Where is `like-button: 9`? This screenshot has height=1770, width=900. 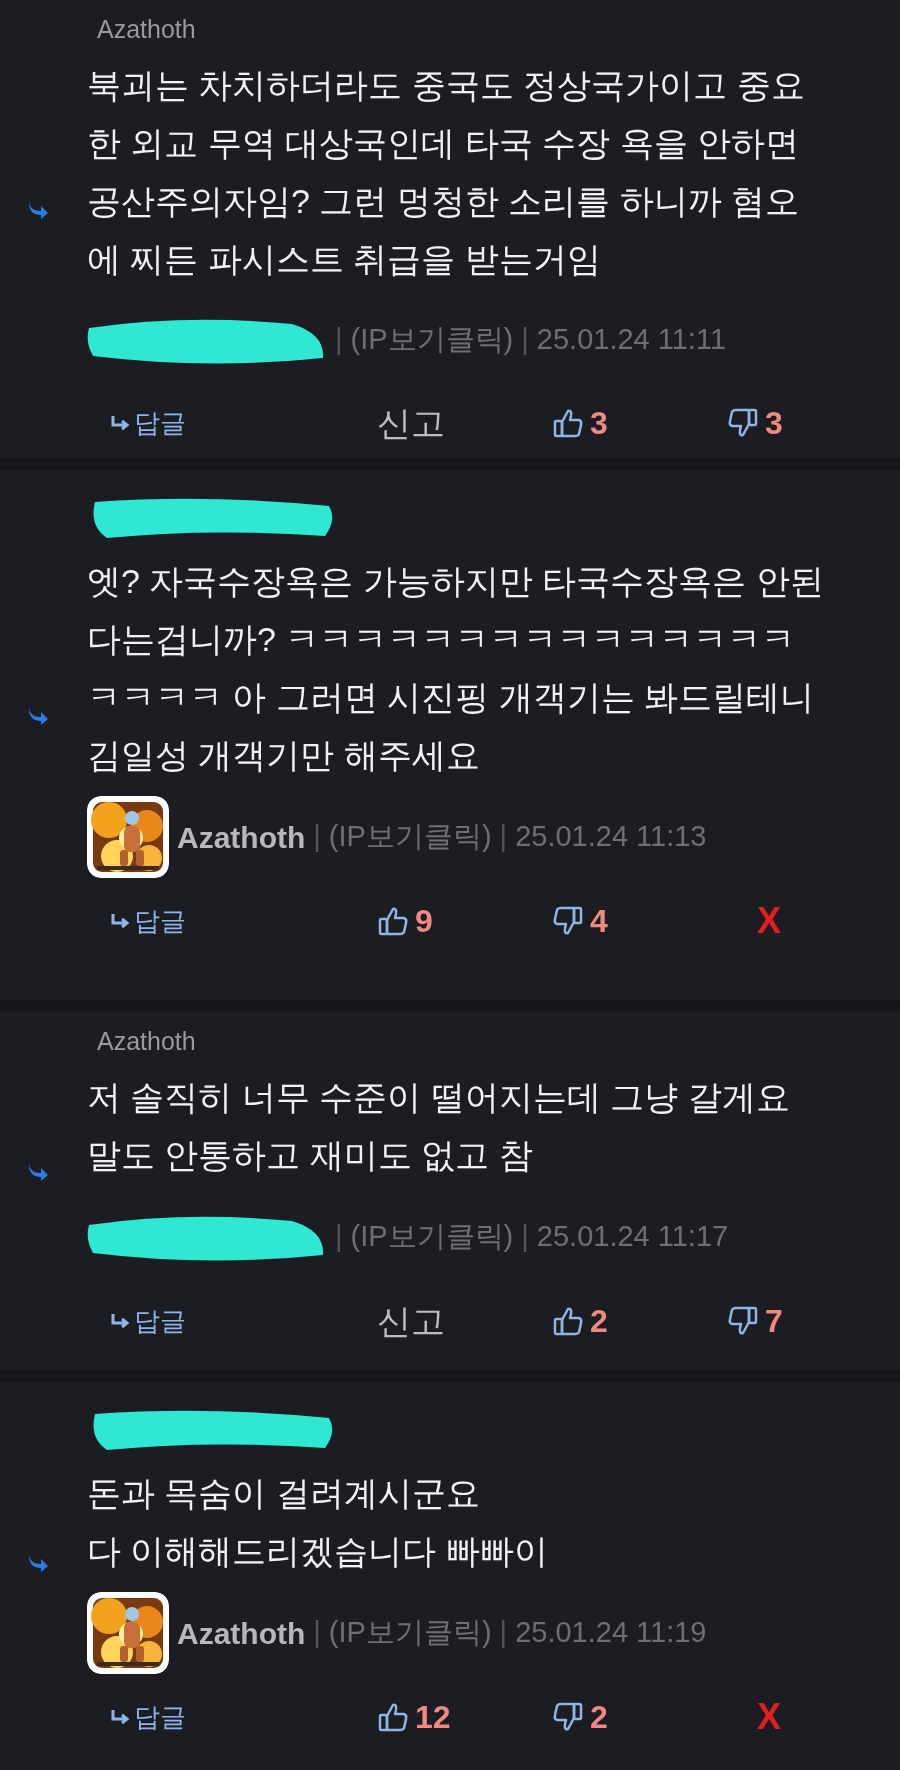 like-button: 9 is located at coordinates (405, 921).